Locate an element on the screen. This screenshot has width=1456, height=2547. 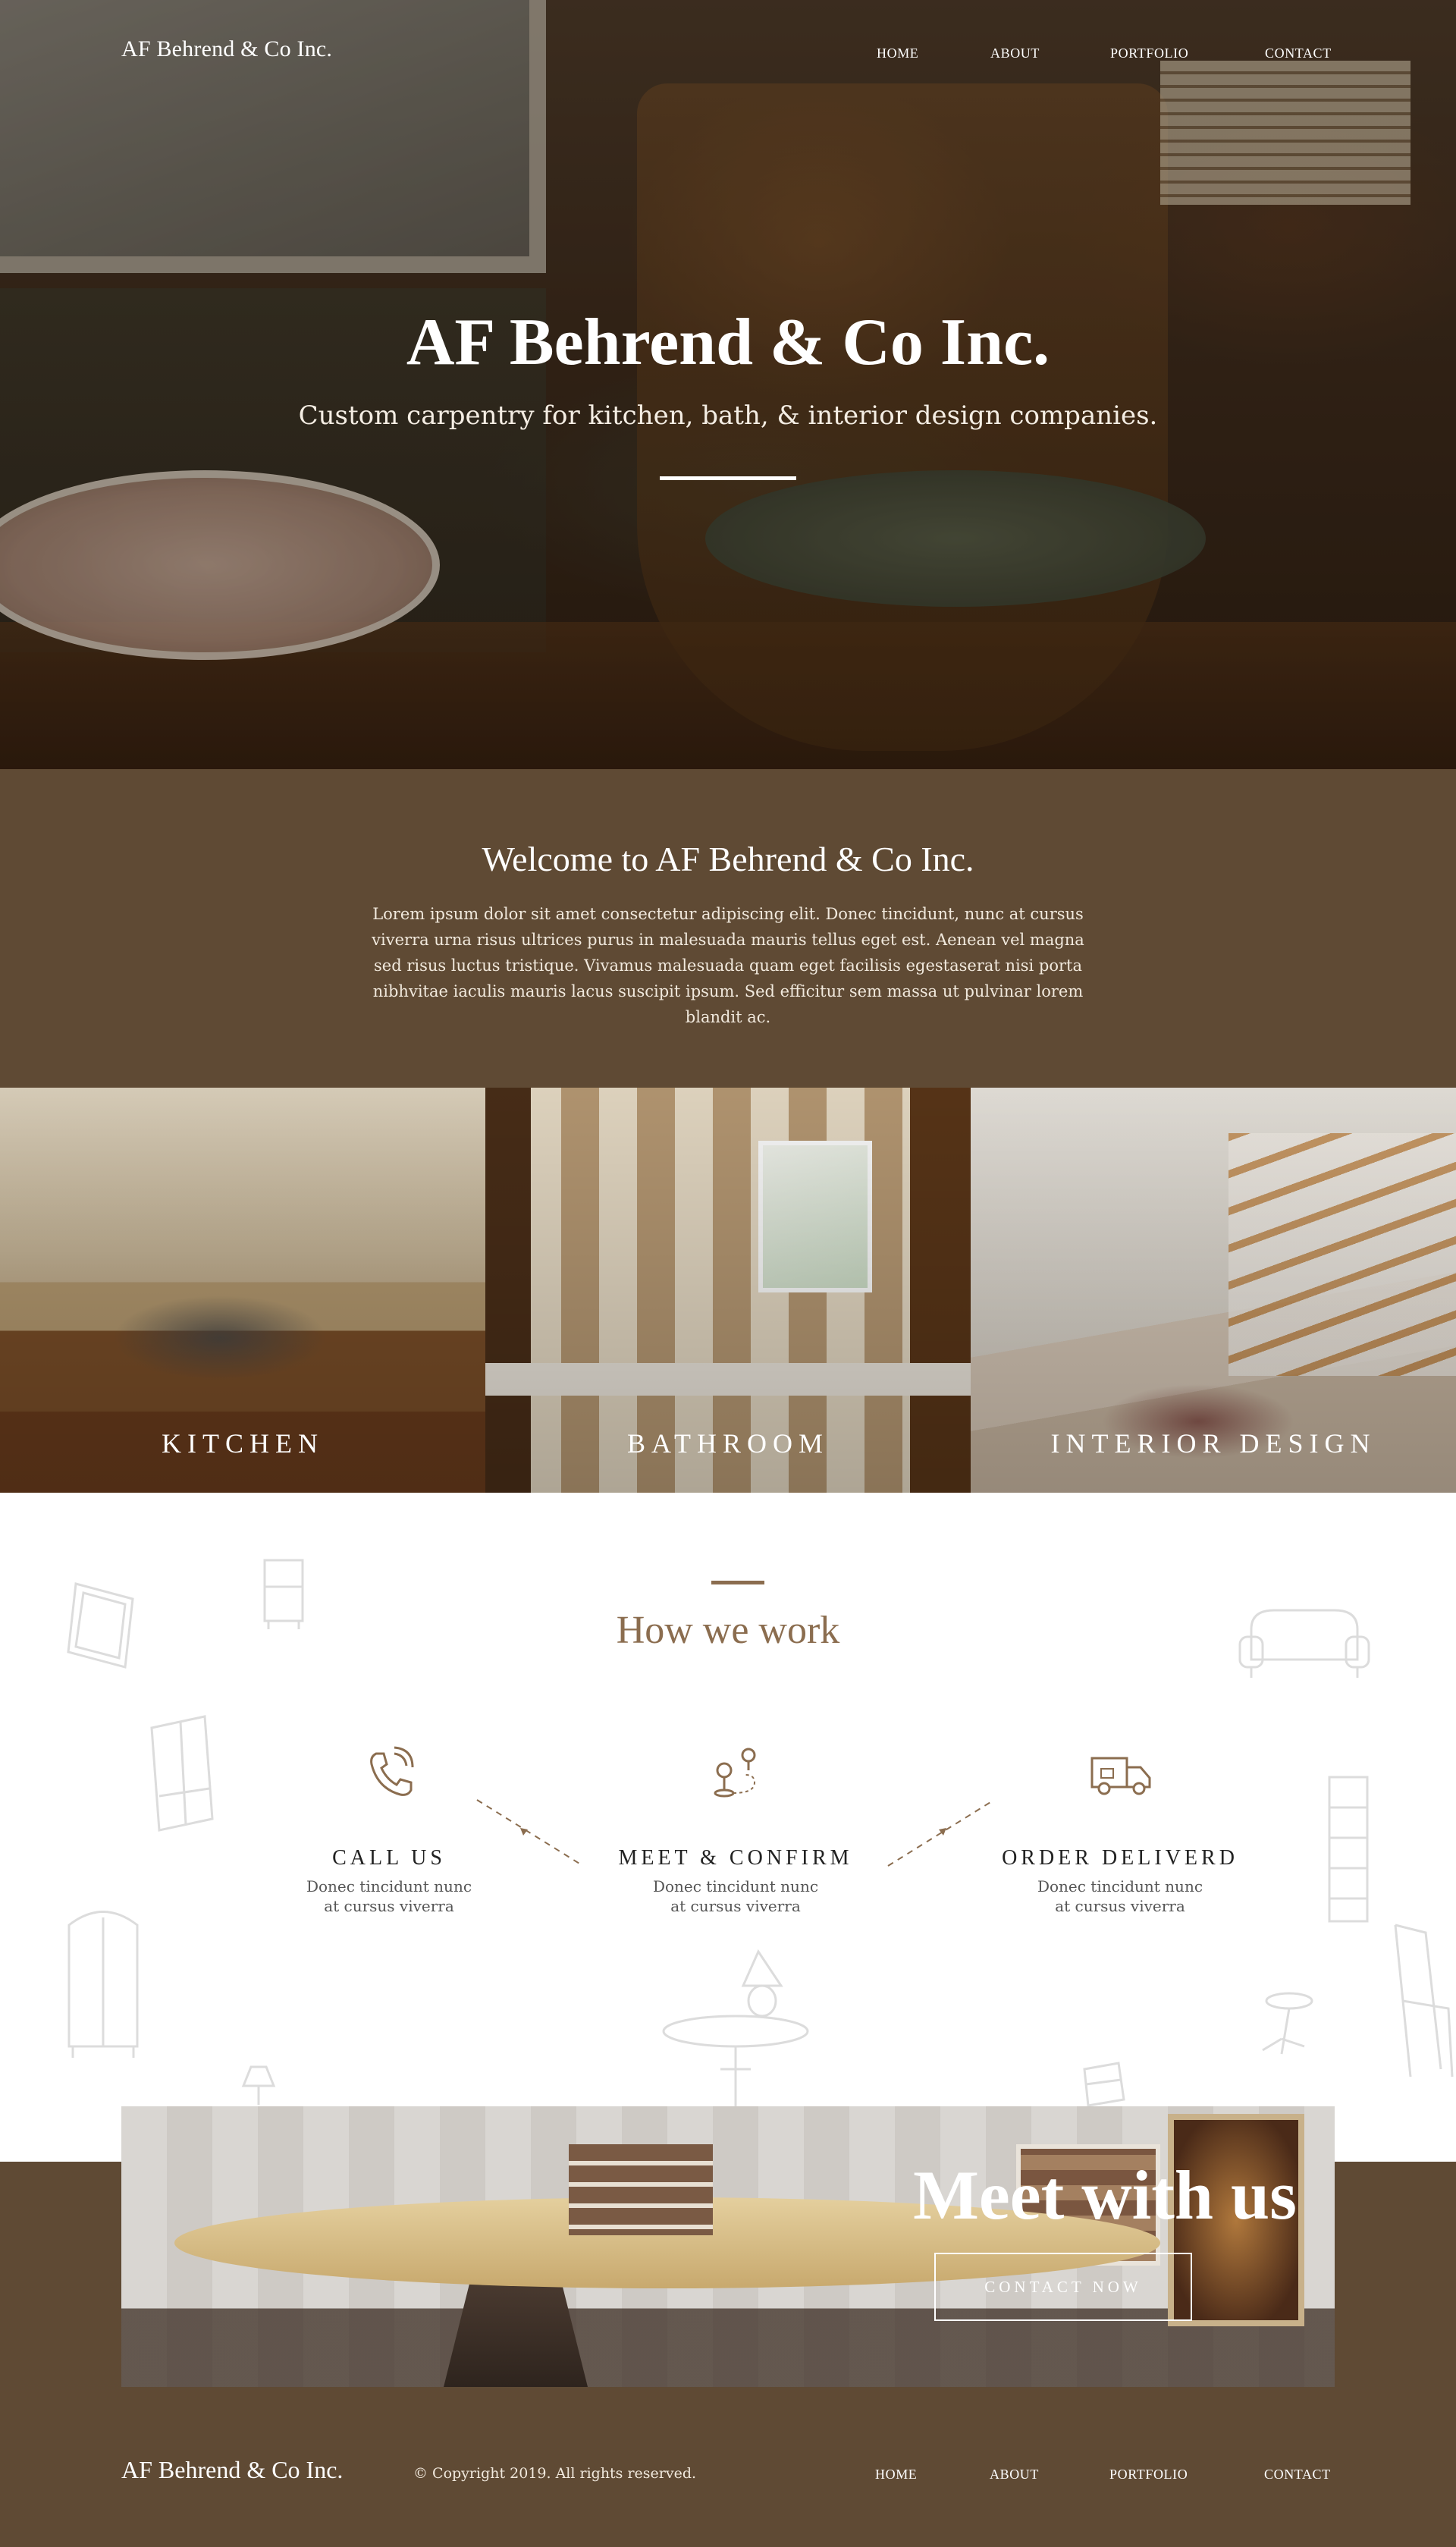
nav-home-link: HOME is located at coordinates (897, 53).